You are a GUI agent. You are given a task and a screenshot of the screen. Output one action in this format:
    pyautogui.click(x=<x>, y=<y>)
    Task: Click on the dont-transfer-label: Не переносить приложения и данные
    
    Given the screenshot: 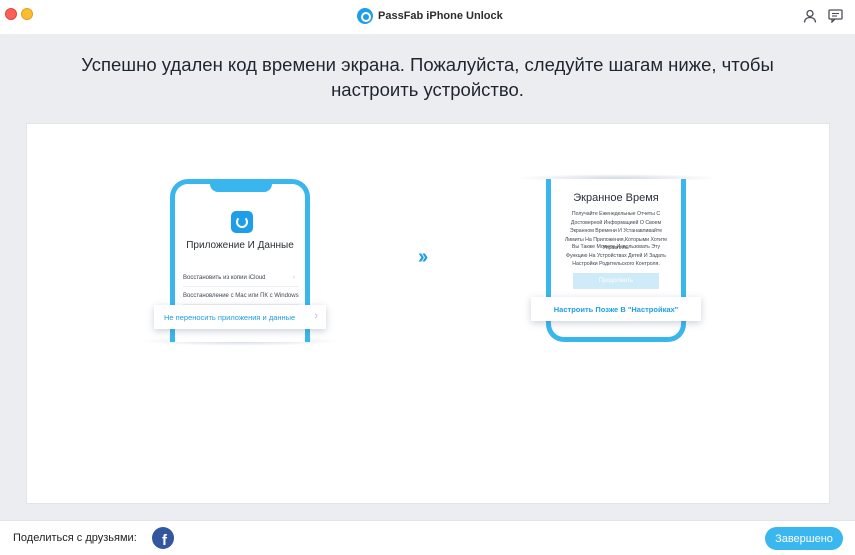 What is the action you would take?
    pyautogui.click(x=230, y=317)
    